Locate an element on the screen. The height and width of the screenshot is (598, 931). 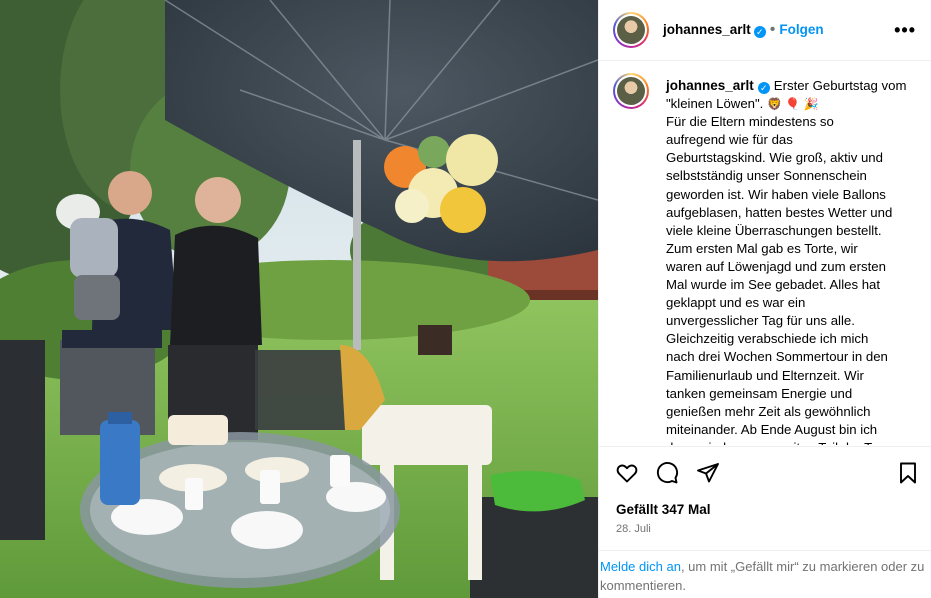
caption-line: geklappt und es war ein is located at coordinates (736, 303).